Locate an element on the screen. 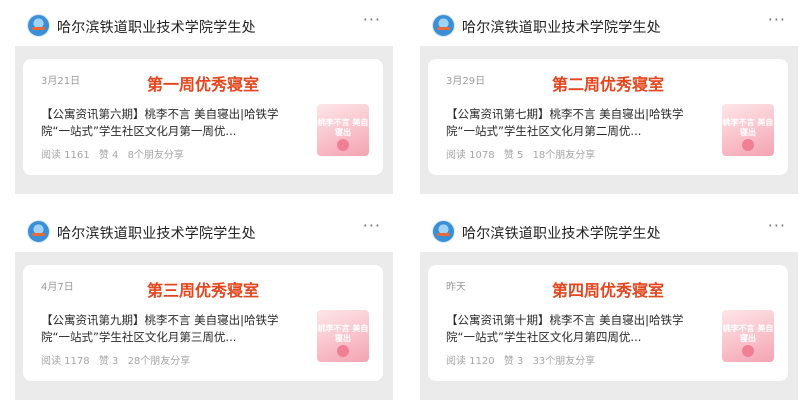 The width and height of the screenshot is (800, 402). article-title: 第四周优秀寝室 is located at coordinates (608, 289).